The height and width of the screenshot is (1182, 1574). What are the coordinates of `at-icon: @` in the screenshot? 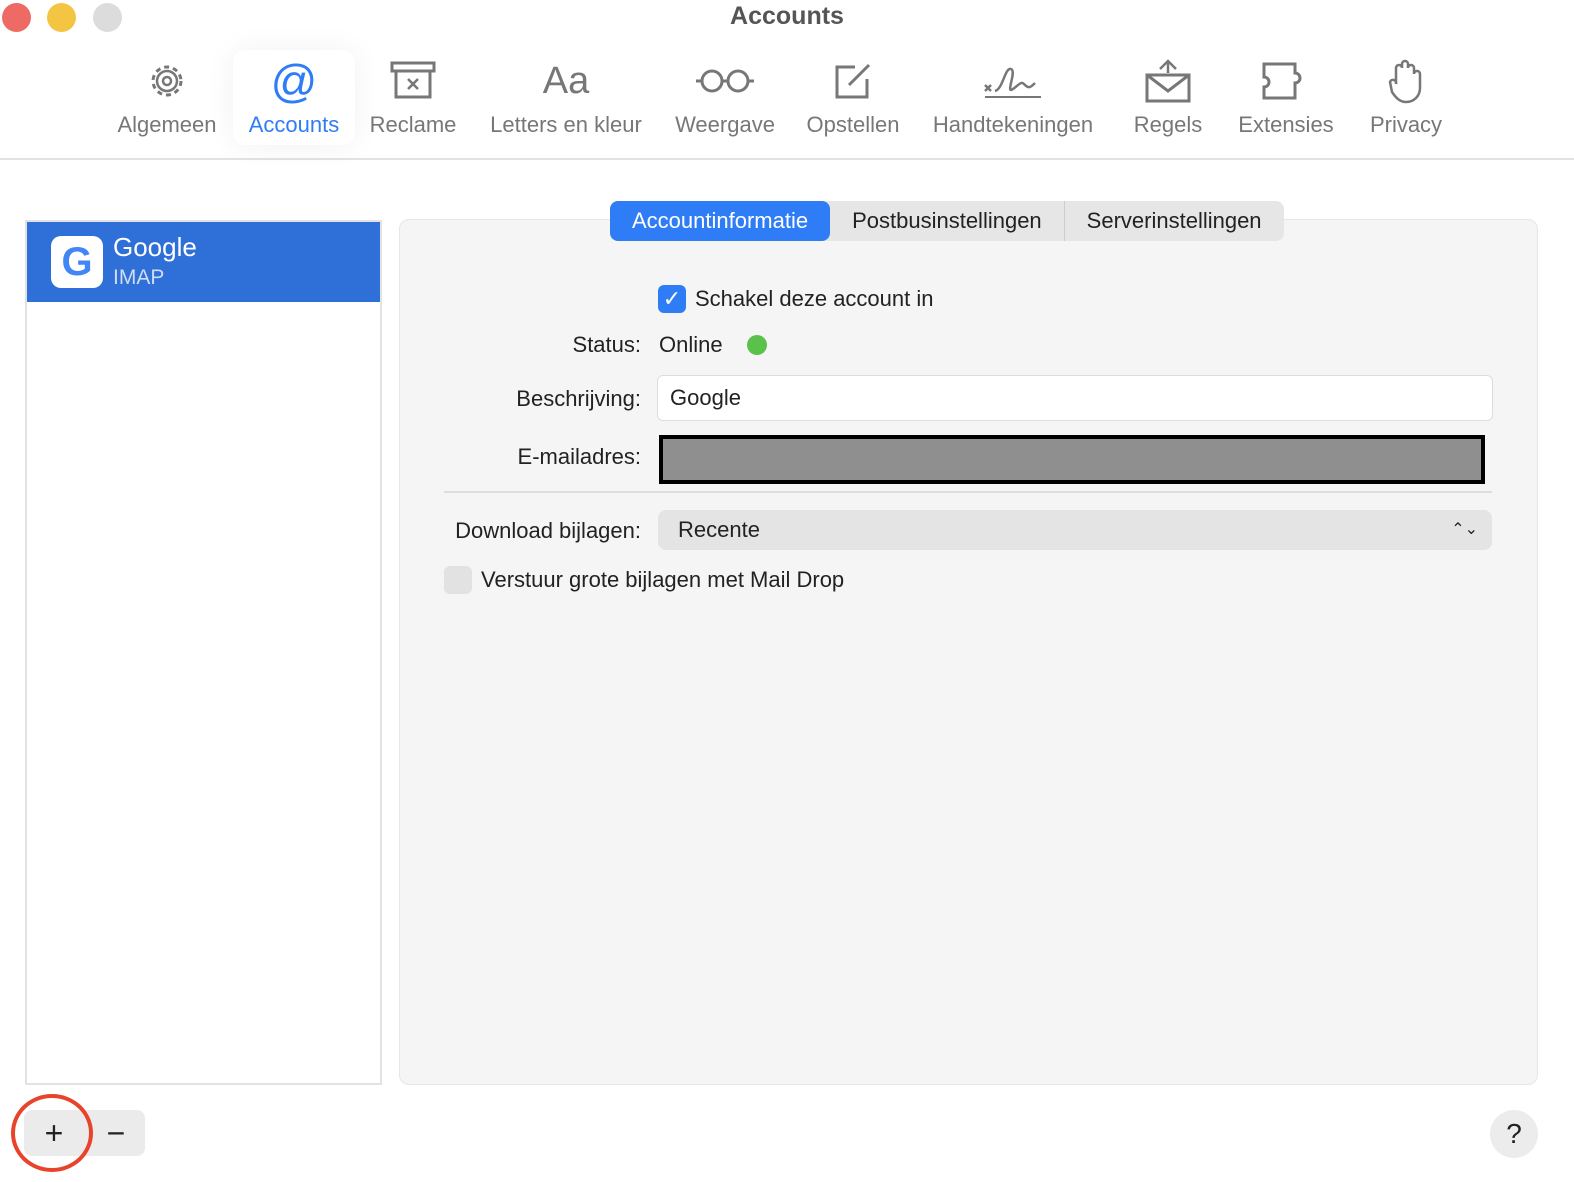 It's located at (294, 81).